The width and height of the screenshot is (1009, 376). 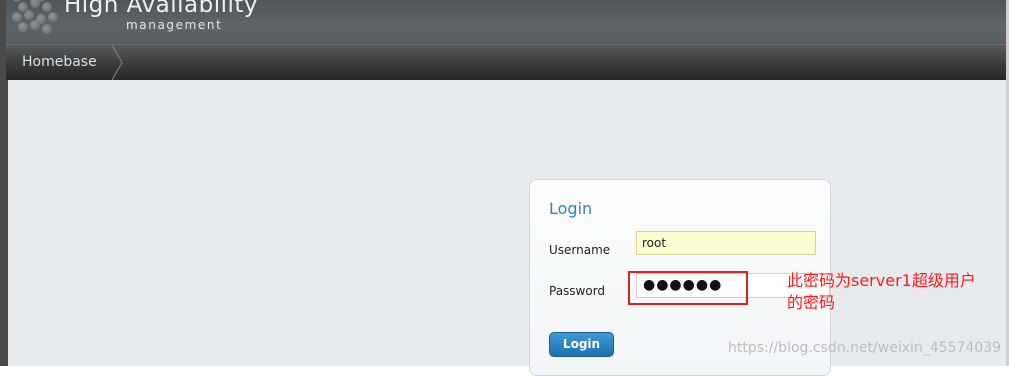 What do you see at coordinates (580, 250) in the screenshot?
I see `username-label: Username` at bounding box center [580, 250].